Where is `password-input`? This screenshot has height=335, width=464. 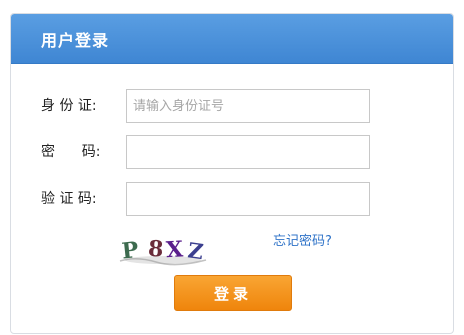 password-input is located at coordinates (248, 152).